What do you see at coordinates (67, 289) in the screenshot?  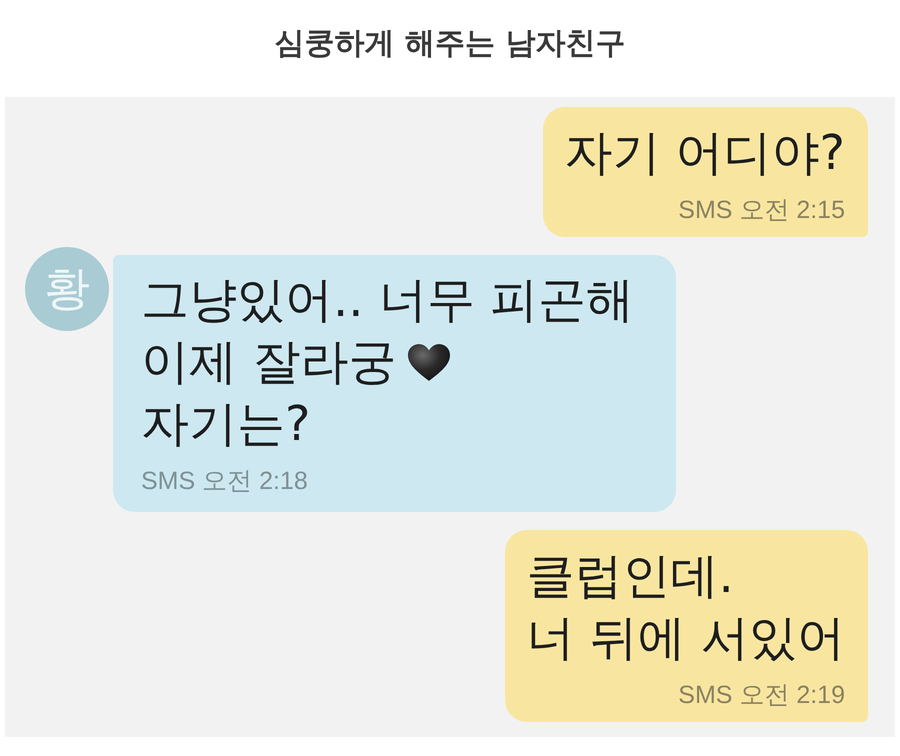 I see `avatar: 황` at bounding box center [67, 289].